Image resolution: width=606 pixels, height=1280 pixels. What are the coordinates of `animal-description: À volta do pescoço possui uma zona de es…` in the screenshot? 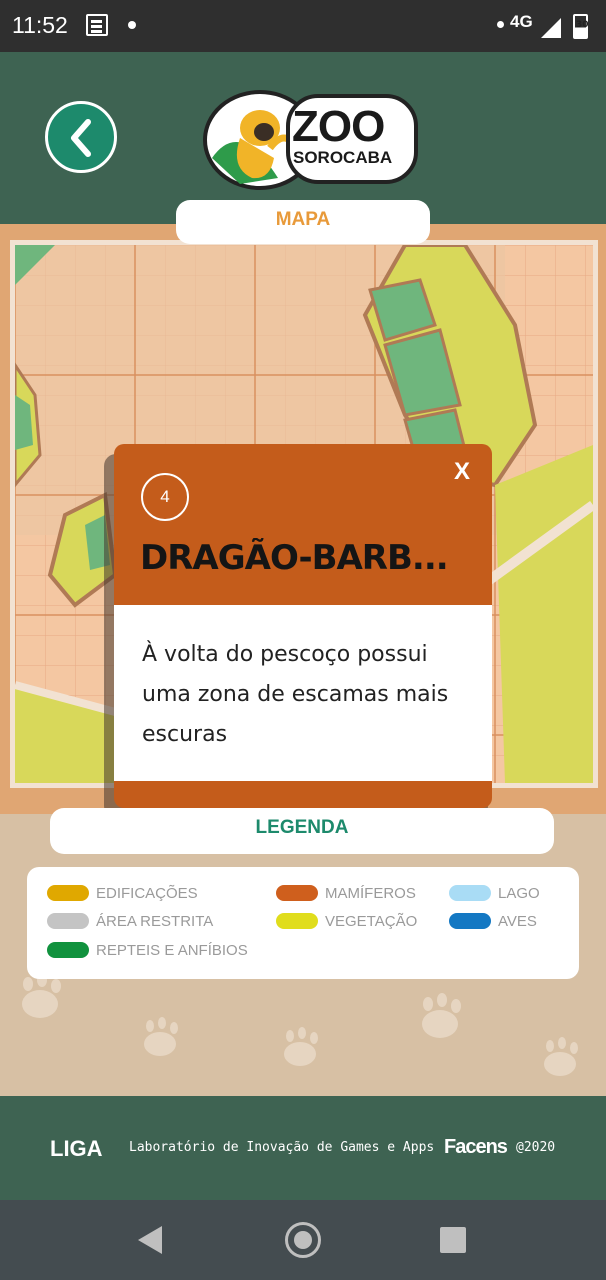 It's located at (295, 694).